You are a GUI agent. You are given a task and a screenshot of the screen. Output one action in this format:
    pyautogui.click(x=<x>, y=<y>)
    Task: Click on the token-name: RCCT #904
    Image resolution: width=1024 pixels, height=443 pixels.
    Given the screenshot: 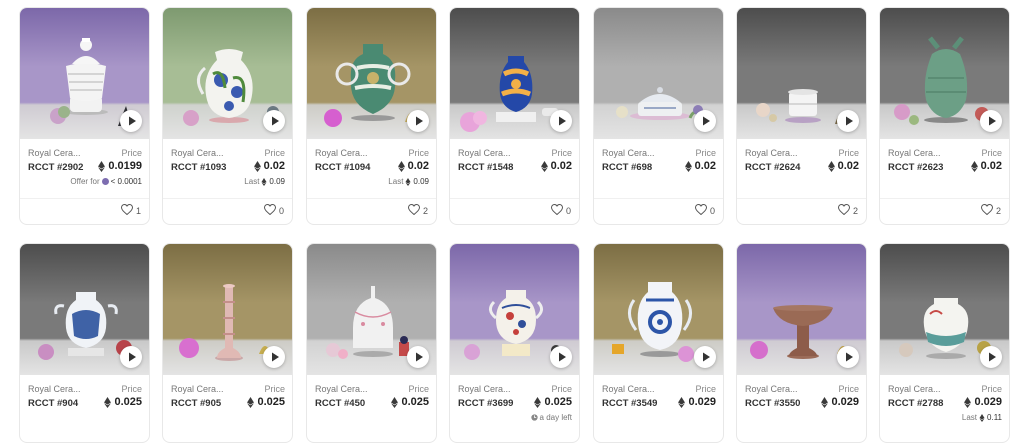 What is the action you would take?
    pyautogui.click(x=53, y=403)
    